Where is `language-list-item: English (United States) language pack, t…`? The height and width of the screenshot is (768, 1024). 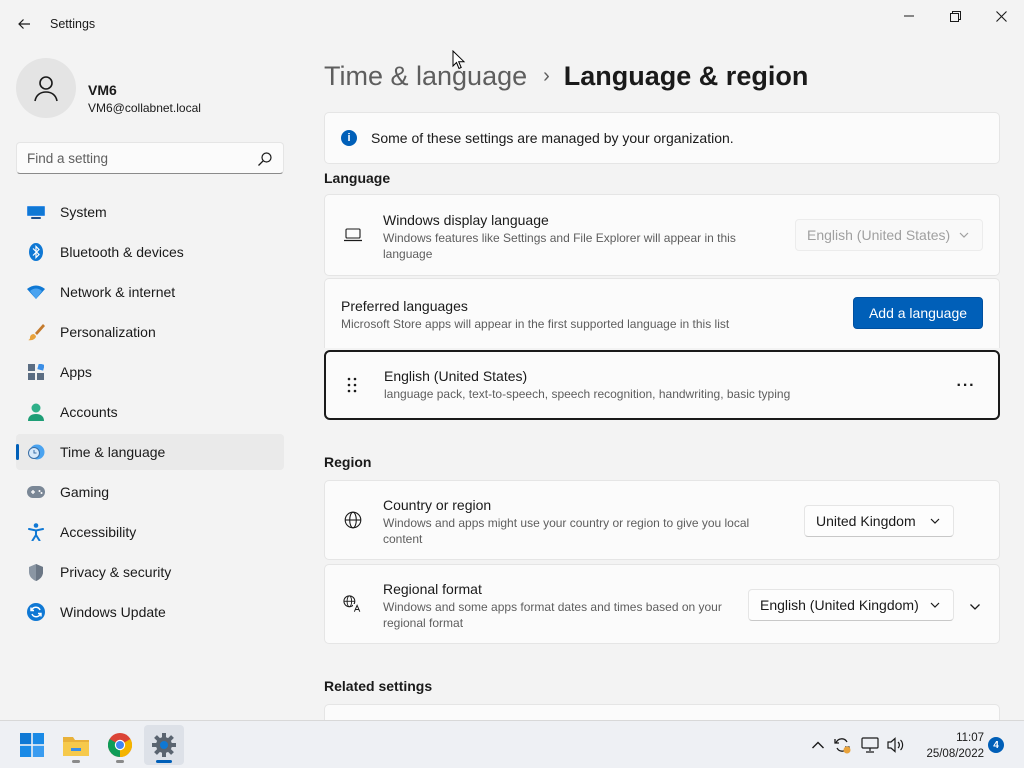
language-list-item: English (United States) language pack, t… is located at coordinates (662, 385).